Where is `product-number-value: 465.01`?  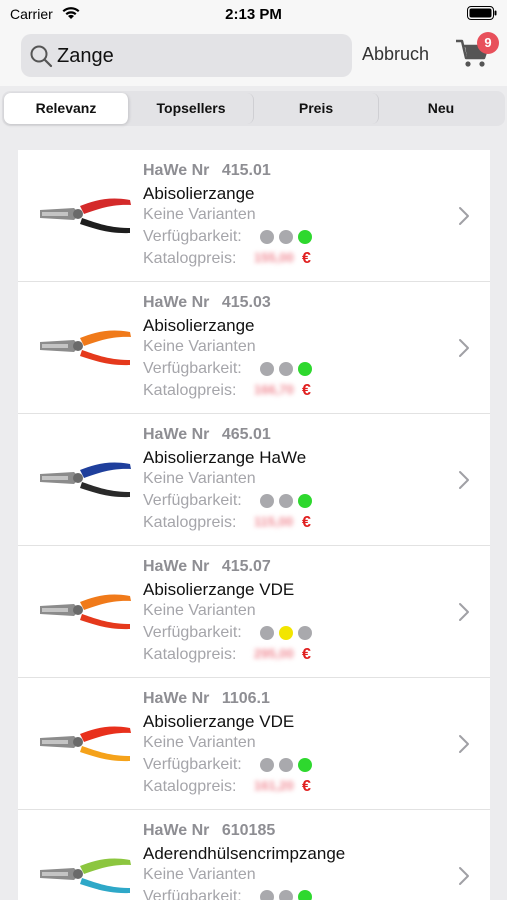 product-number-value: 465.01 is located at coordinates (246, 434).